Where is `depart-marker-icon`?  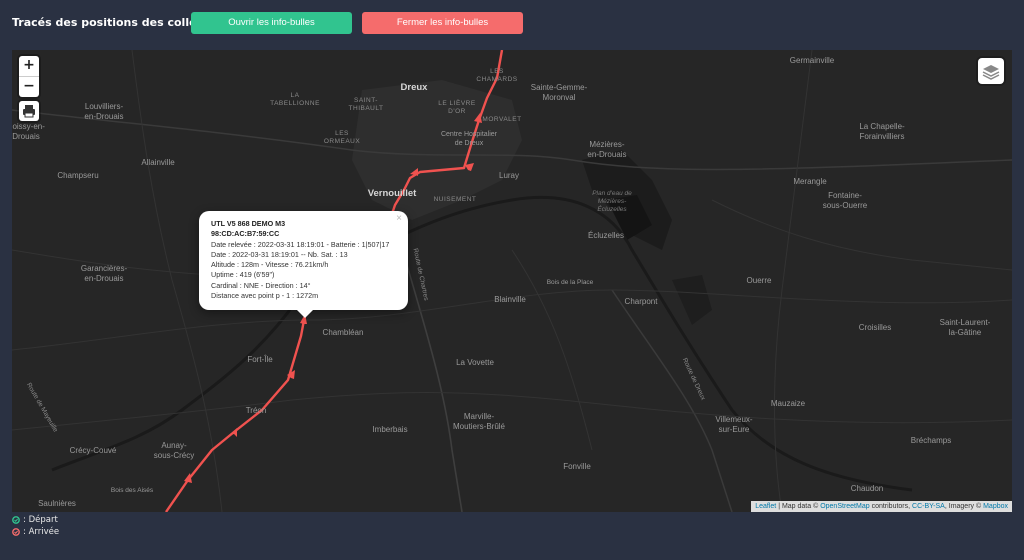 depart-marker-icon is located at coordinates (16, 520).